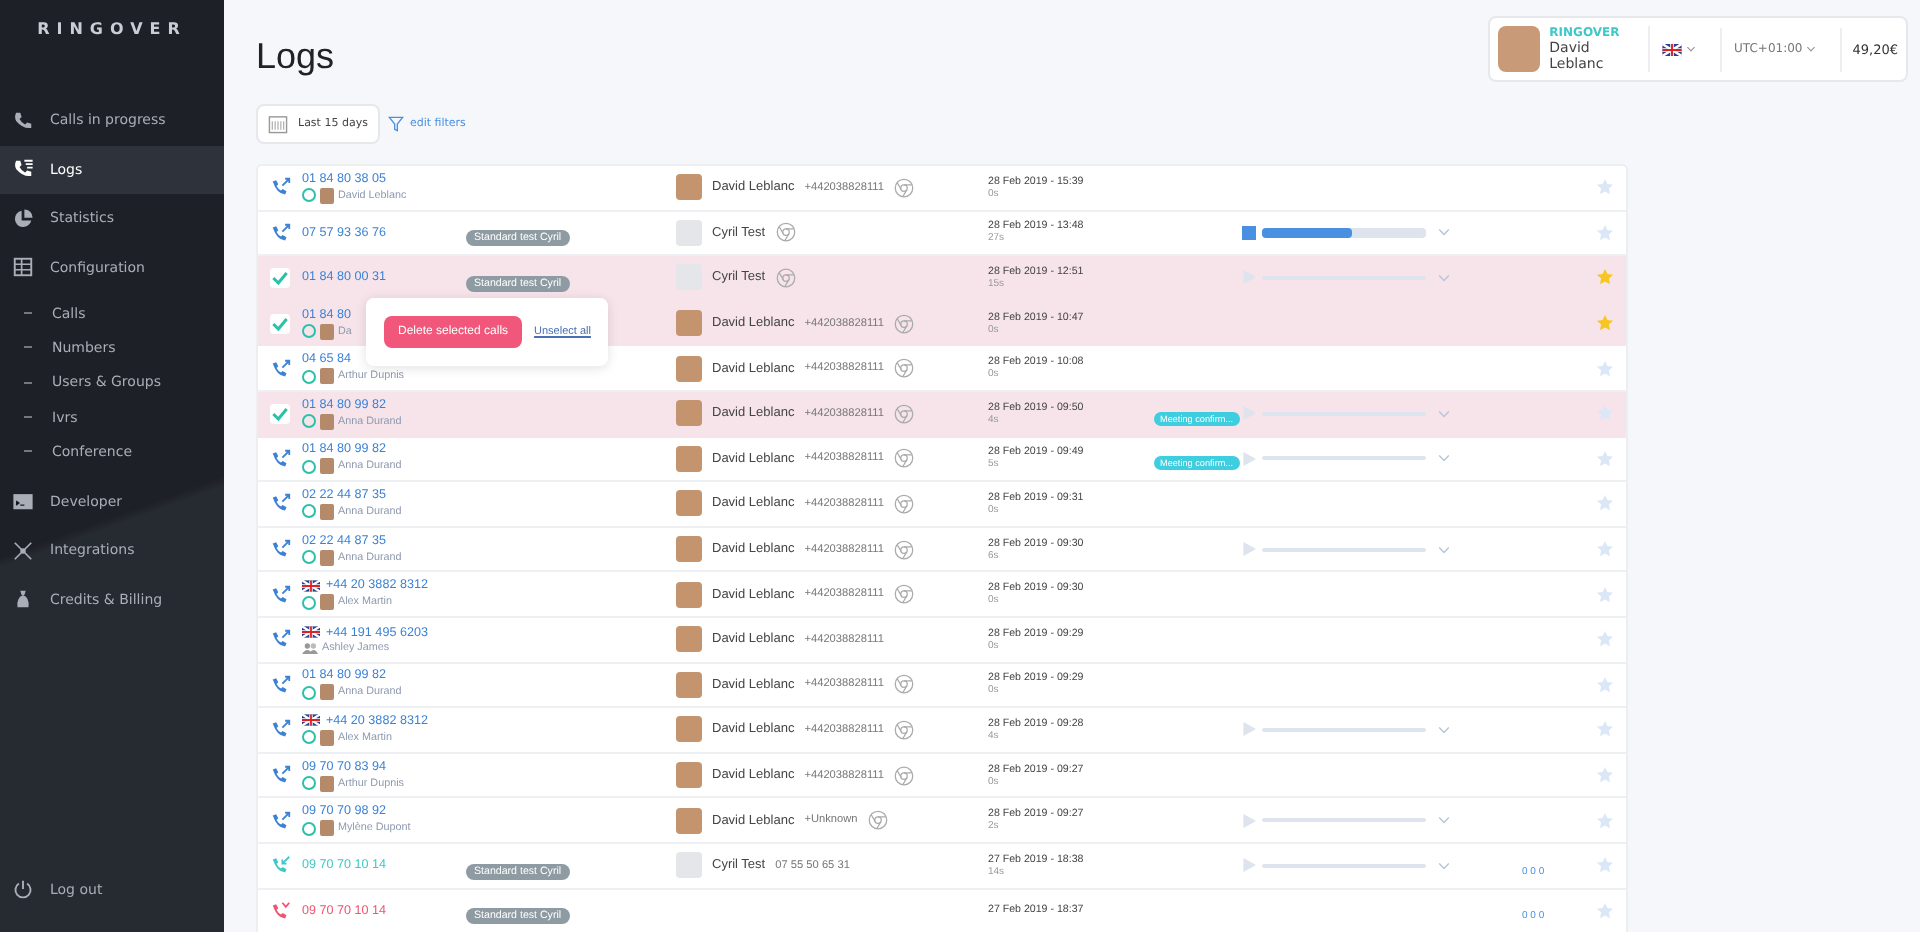  What do you see at coordinates (1344, 232) in the screenshot?
I see `audio-progress-bar` at bounding box center [1344, 232].